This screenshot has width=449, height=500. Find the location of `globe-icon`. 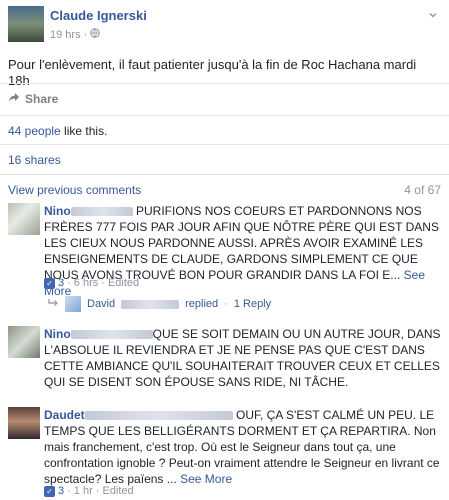

globe-icon is located at coordinates (95, 34).